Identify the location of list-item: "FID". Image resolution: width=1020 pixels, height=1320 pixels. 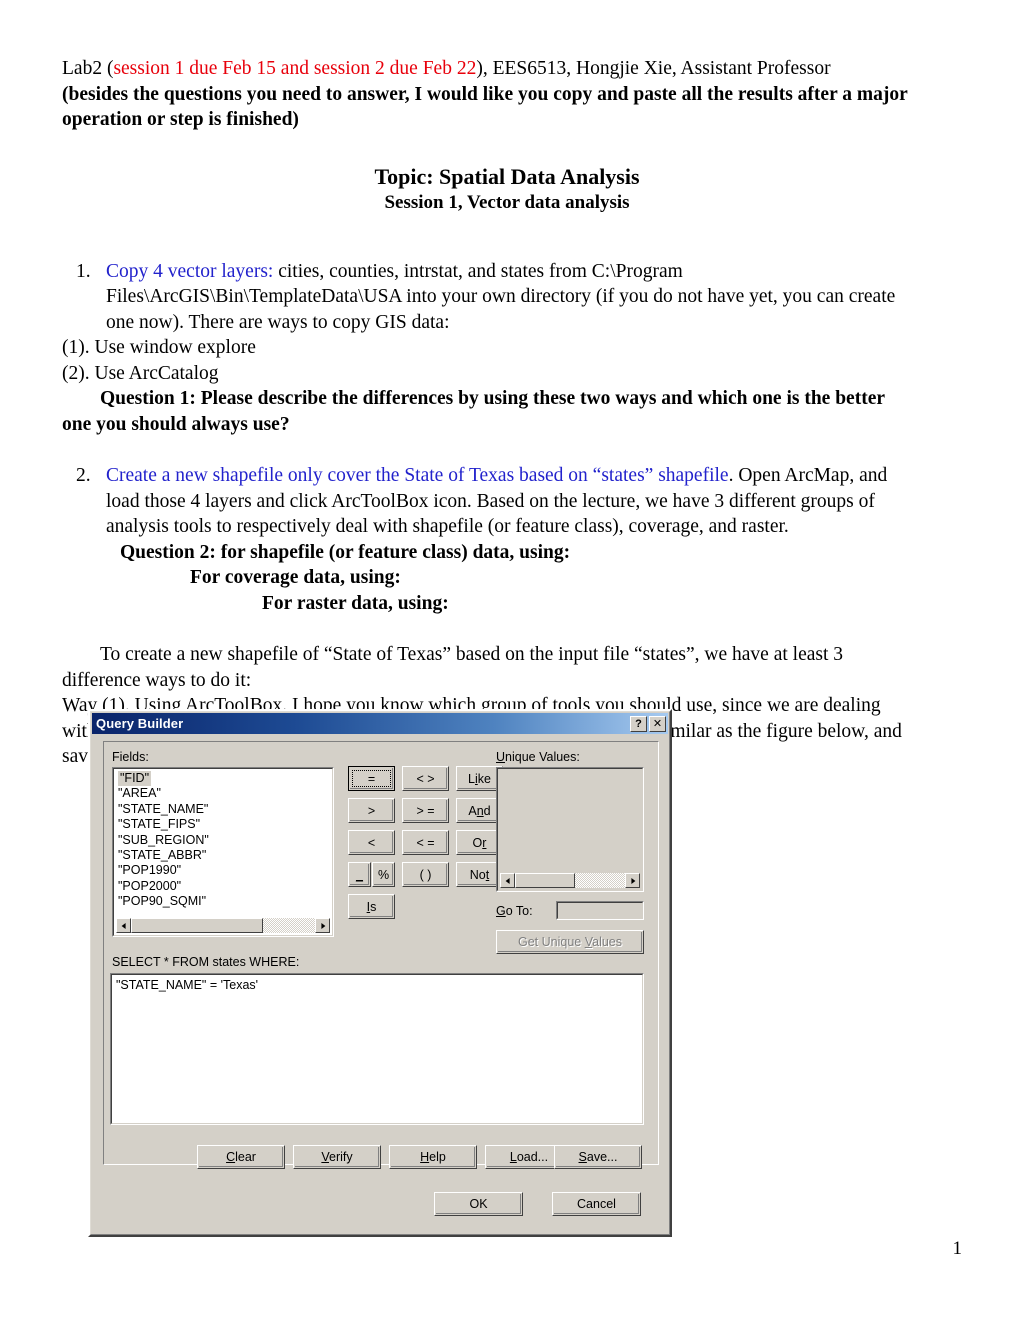
(135, 779).